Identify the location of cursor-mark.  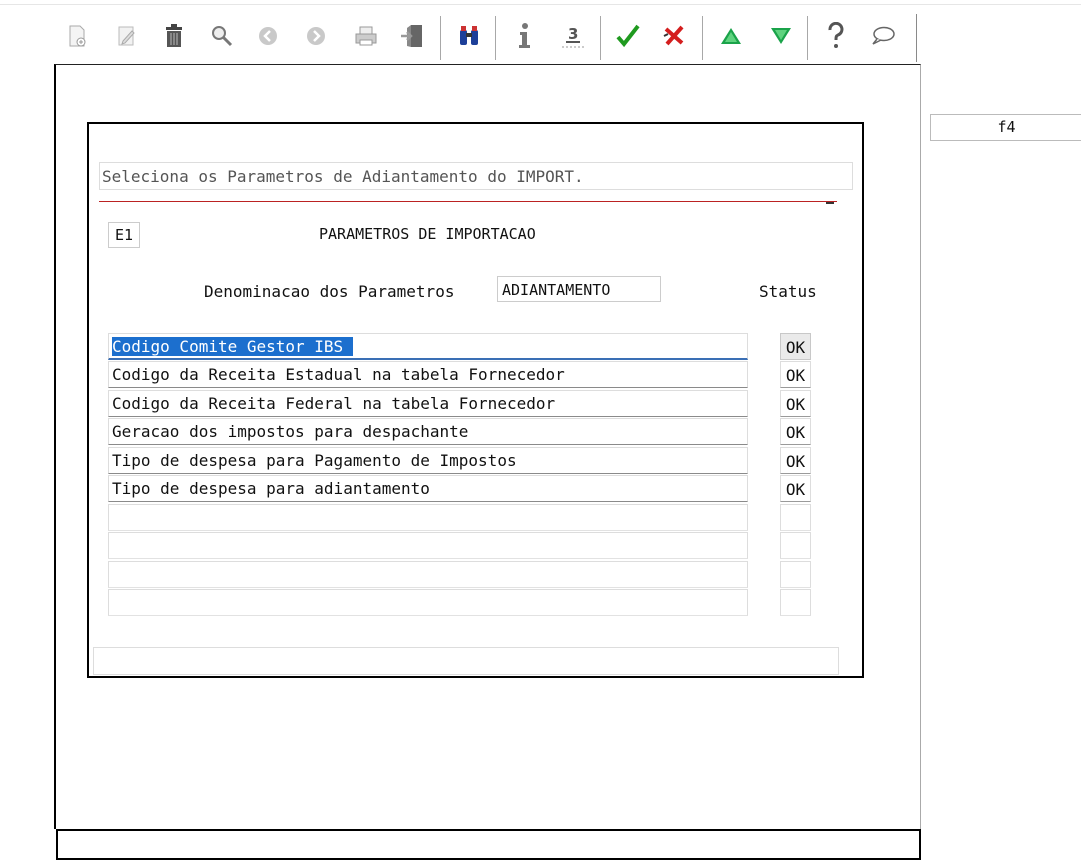
(830, 203).